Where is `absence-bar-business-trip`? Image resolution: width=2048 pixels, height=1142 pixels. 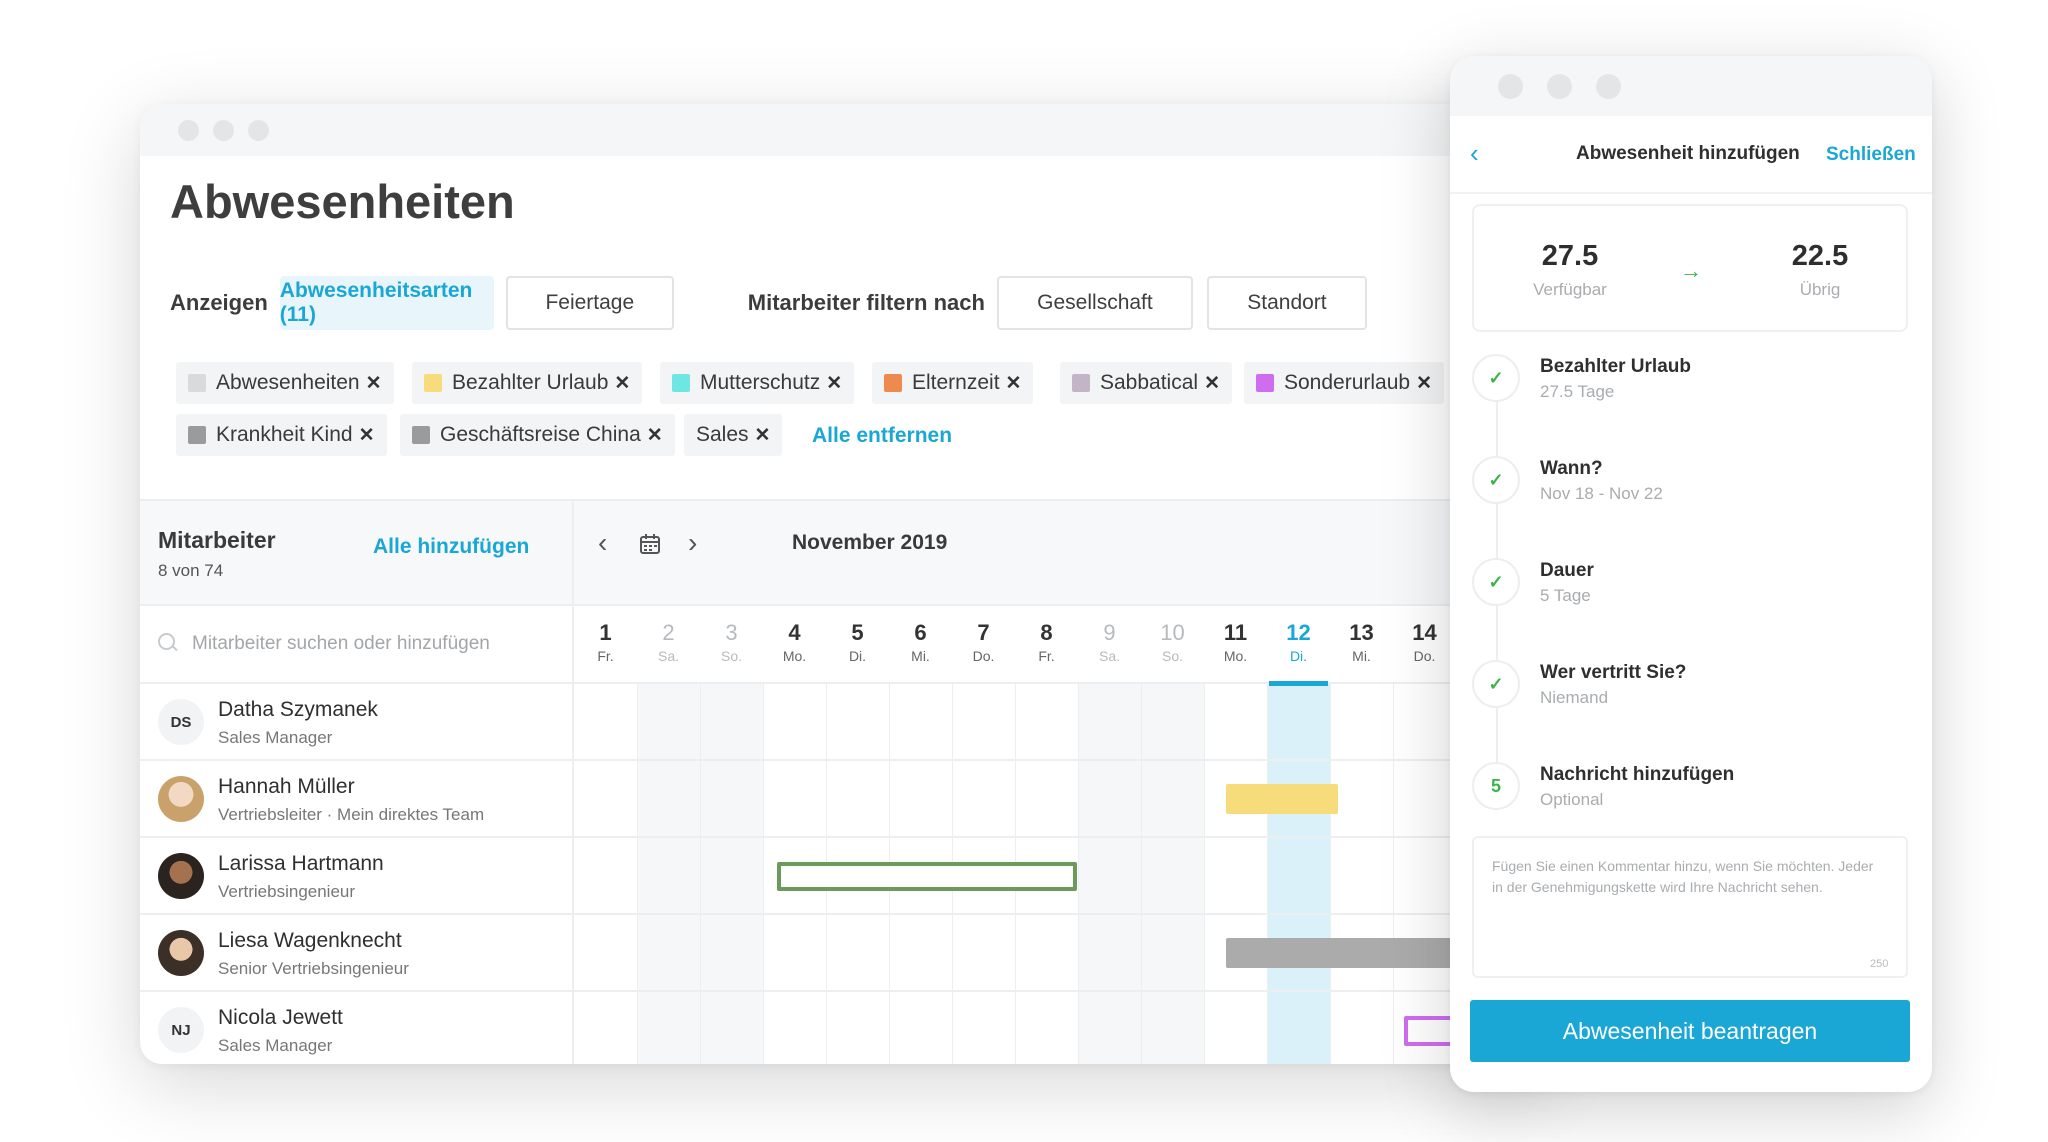
absence-bar-business-trip is located at coordinates (927, 876).